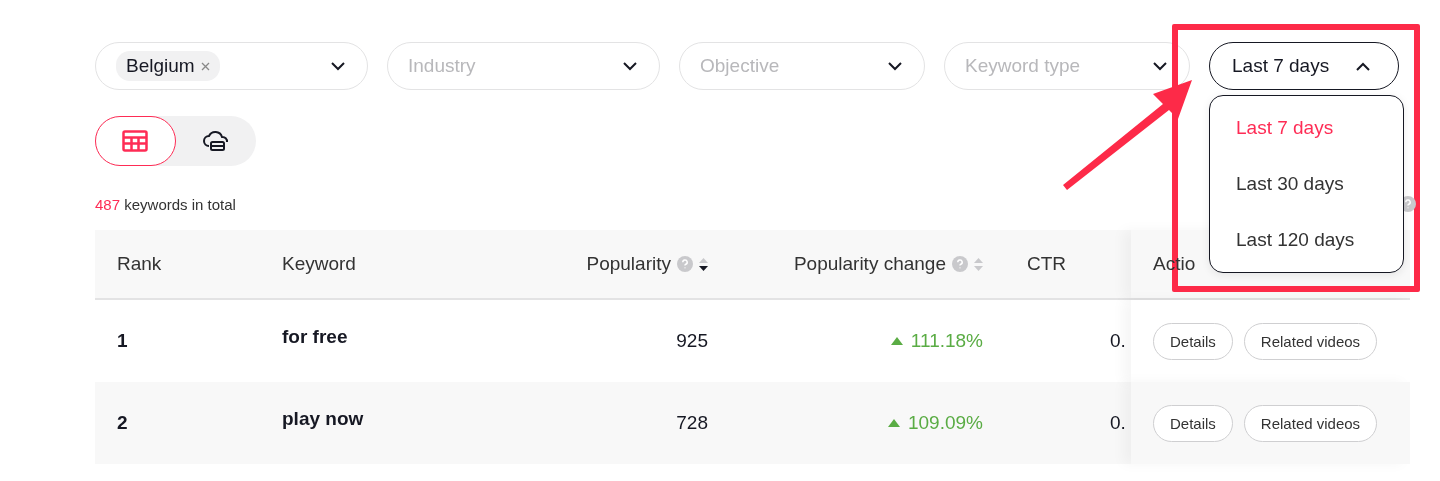 This screenshot has width=1440, height=481. Describe the element at coordinates (1306, 240) in the screenshot. I see `menu-option: Last 120 days` at that location.